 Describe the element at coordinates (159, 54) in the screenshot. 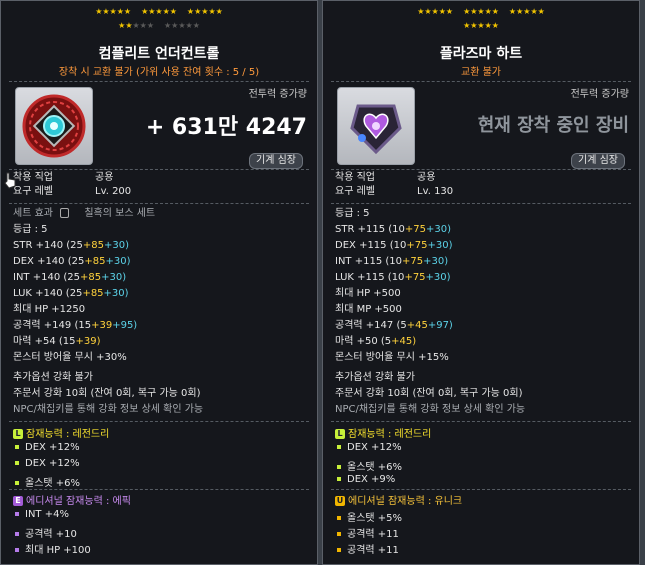

I see `item-name: 컴플리트 언더컨트롤` at that location.